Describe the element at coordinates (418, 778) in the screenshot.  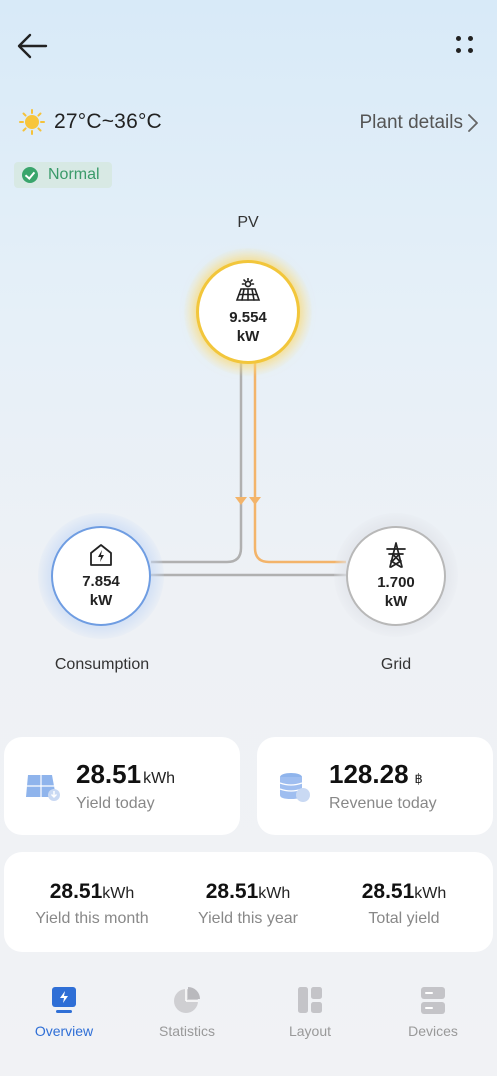
I see `revenue-today-unit: ฿` at that location.